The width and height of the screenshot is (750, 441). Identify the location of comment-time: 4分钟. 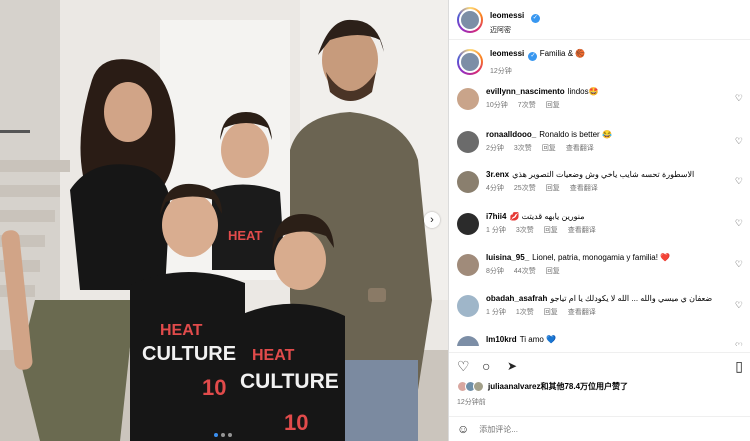
(495, 188).